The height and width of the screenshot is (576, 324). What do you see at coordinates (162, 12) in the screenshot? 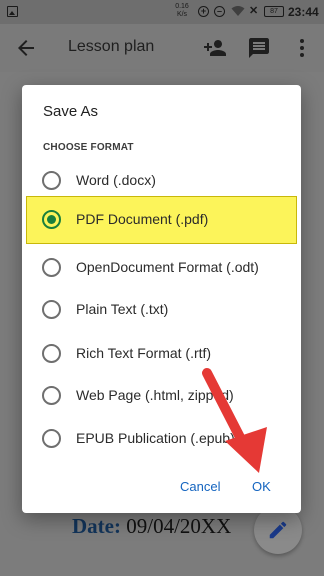
I see `status-bar: 0.16 K/s + – ✕ 87 23:44` at bounding box center [162, 12].